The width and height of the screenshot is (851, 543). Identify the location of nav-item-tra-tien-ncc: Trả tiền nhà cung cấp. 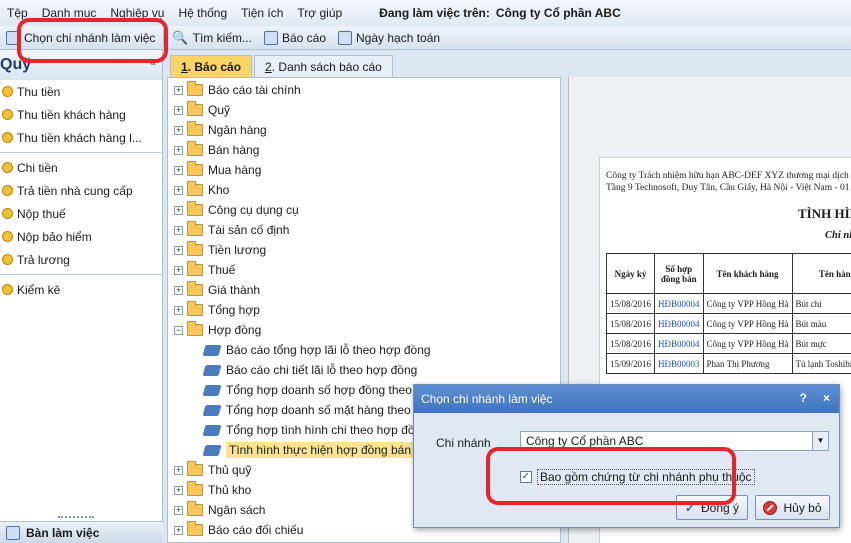
(81, 190).